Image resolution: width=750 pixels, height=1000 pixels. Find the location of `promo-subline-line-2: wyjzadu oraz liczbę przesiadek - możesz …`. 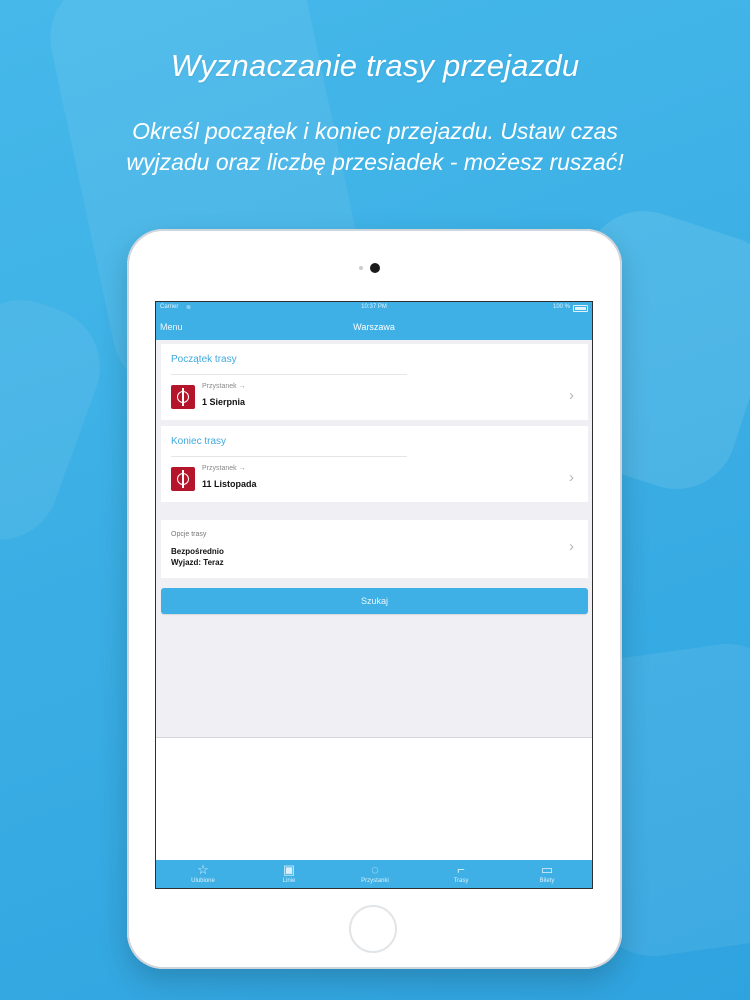

promo-subline-line-2: wyjzadu oraz liczbę przesiadek - możesz … is located at coordinates (375, 162).